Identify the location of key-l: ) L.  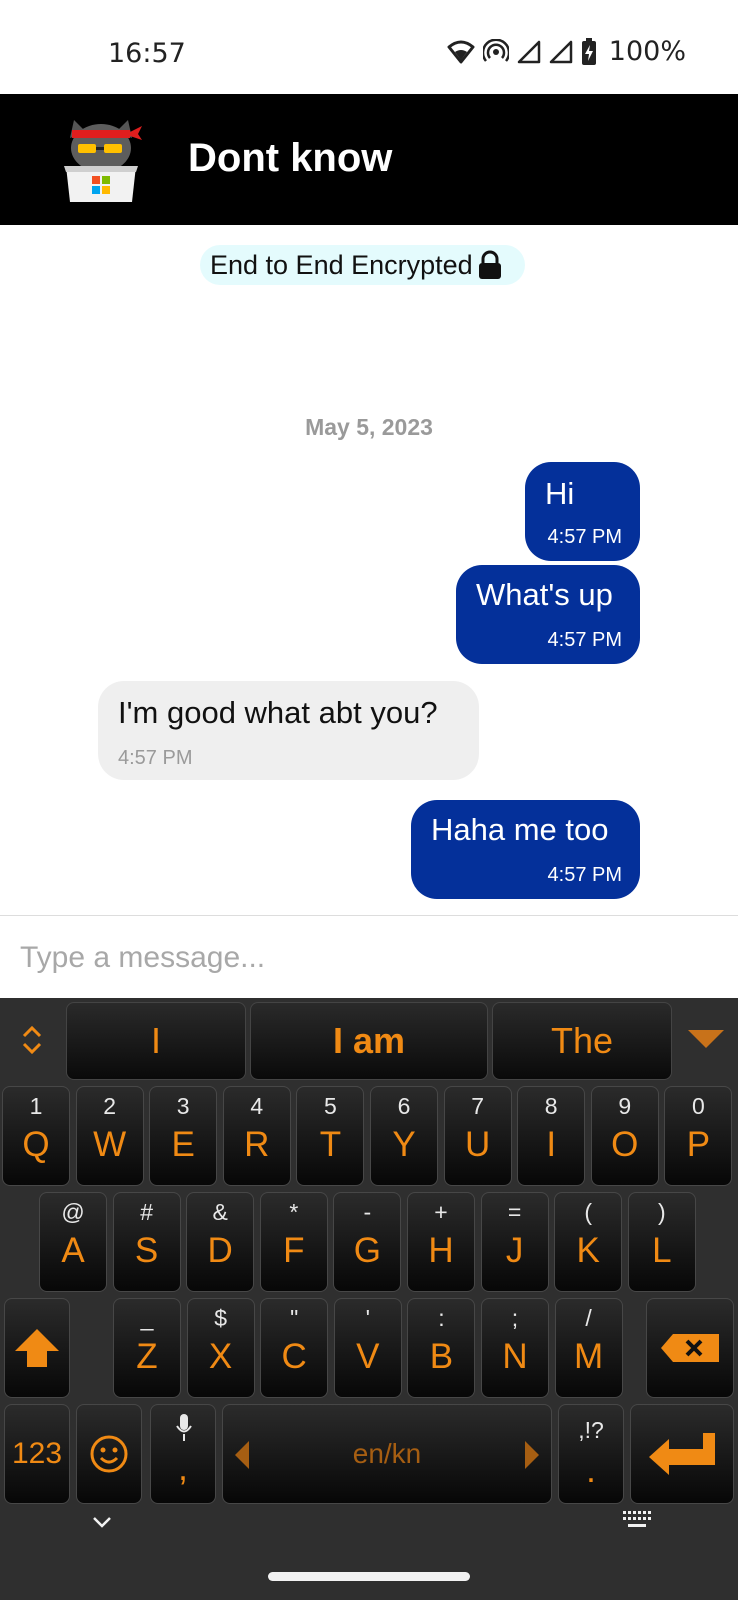
(661, 1242).